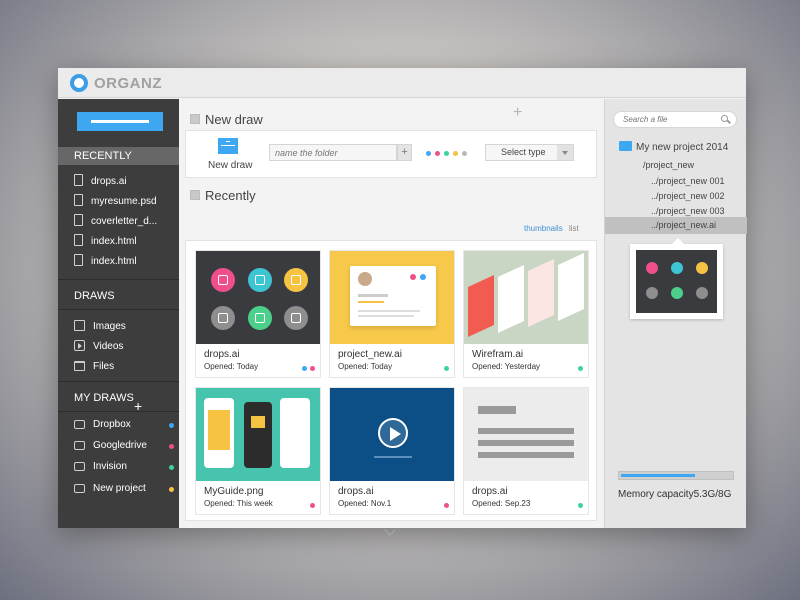 The height and width of the screenshot is (600, 800). I want to click on select-type-dropdown: Select type, so click(529, 152).